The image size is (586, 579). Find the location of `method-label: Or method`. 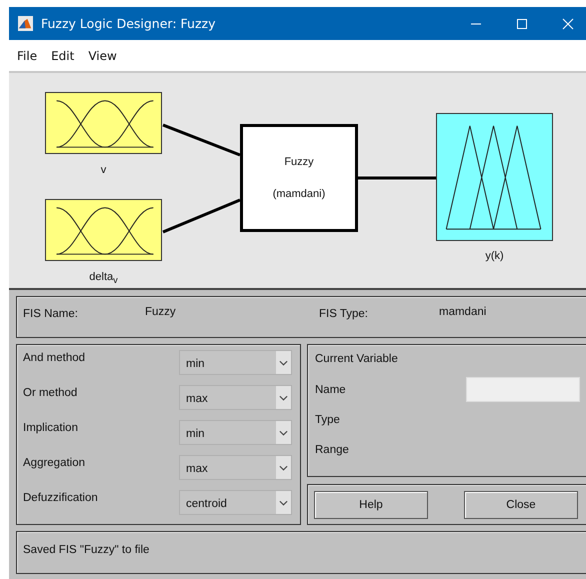

method-label: Or method is located at coordinates (50, 392).